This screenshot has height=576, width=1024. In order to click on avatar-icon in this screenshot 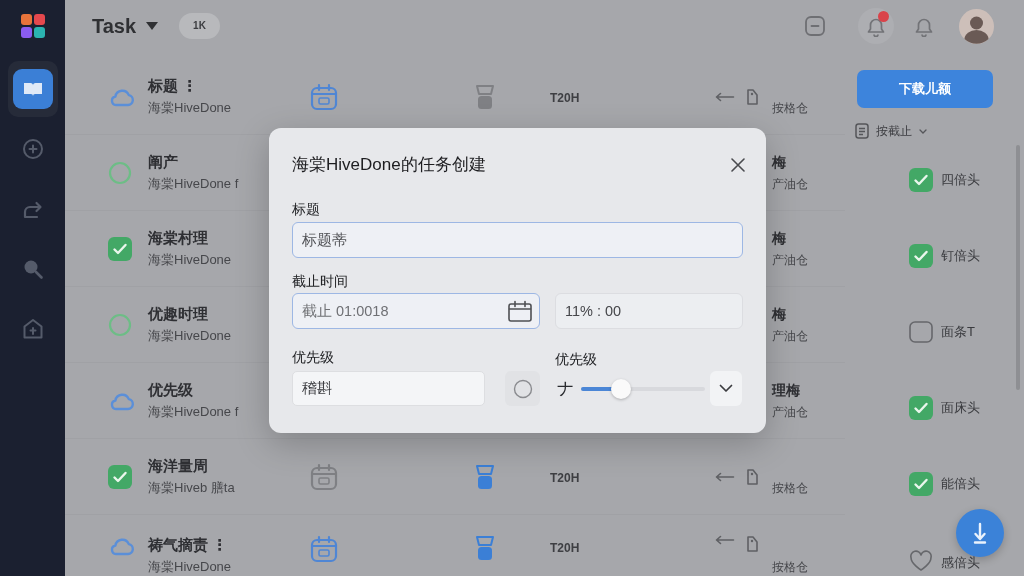, I will do `click(976, 26)`.